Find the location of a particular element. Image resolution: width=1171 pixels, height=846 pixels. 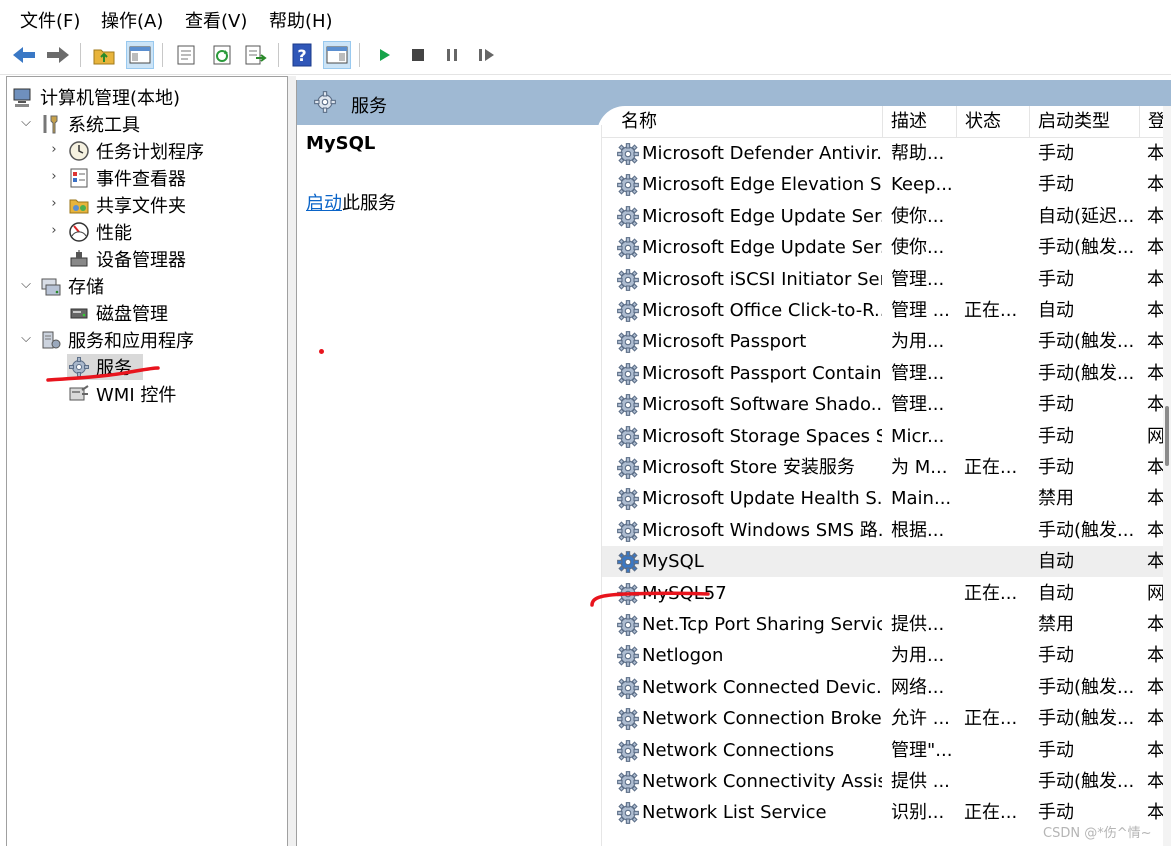

pause-icon is located at coordinates (452, 55).